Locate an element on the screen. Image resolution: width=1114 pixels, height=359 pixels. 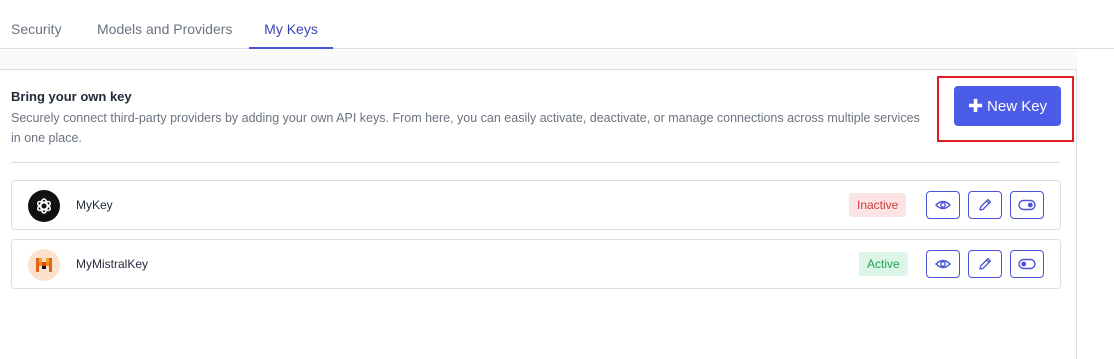
status-badge: Inactive is located at coordinates (878, 205).